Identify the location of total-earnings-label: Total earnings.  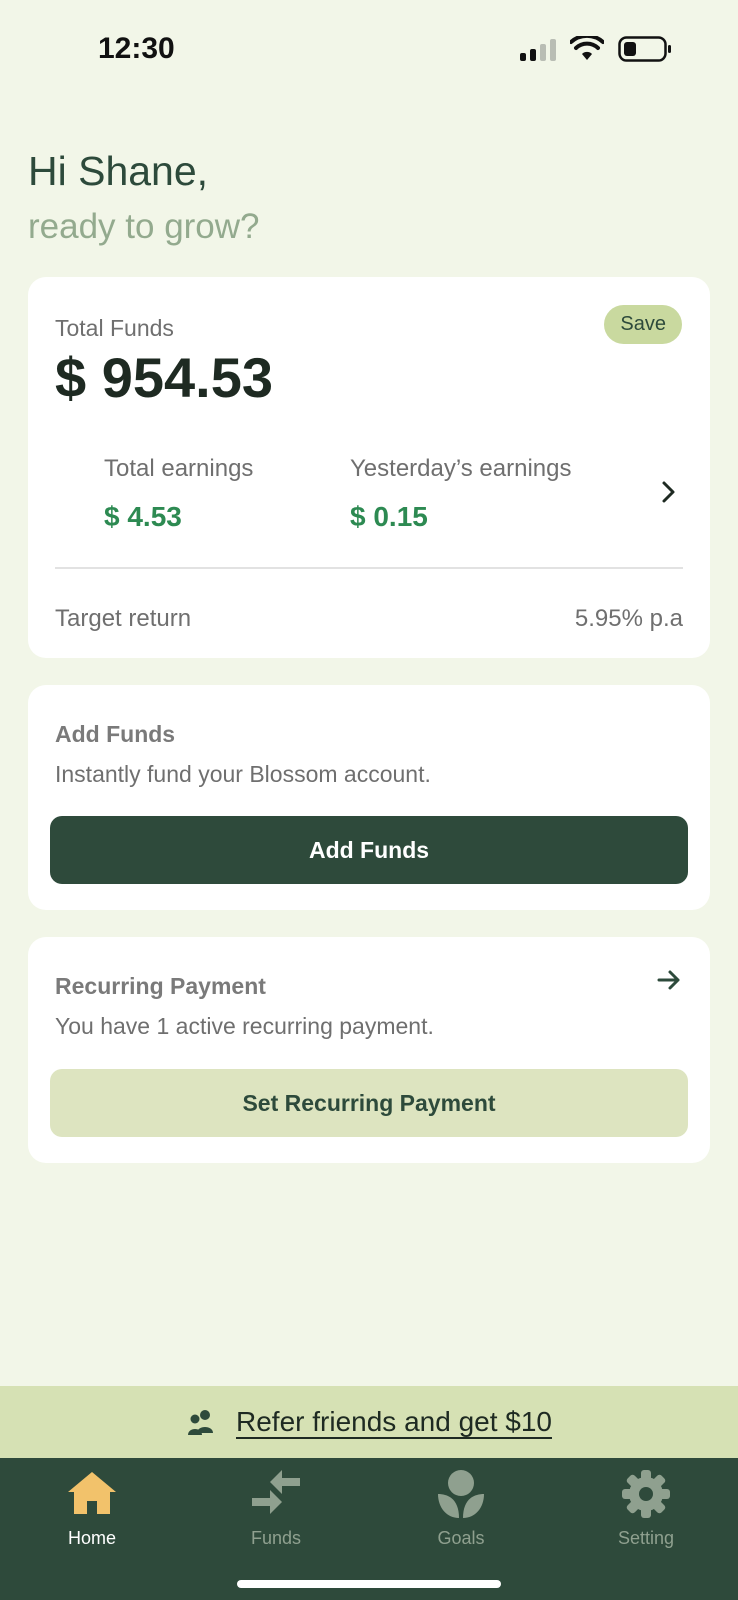
(179, 468).